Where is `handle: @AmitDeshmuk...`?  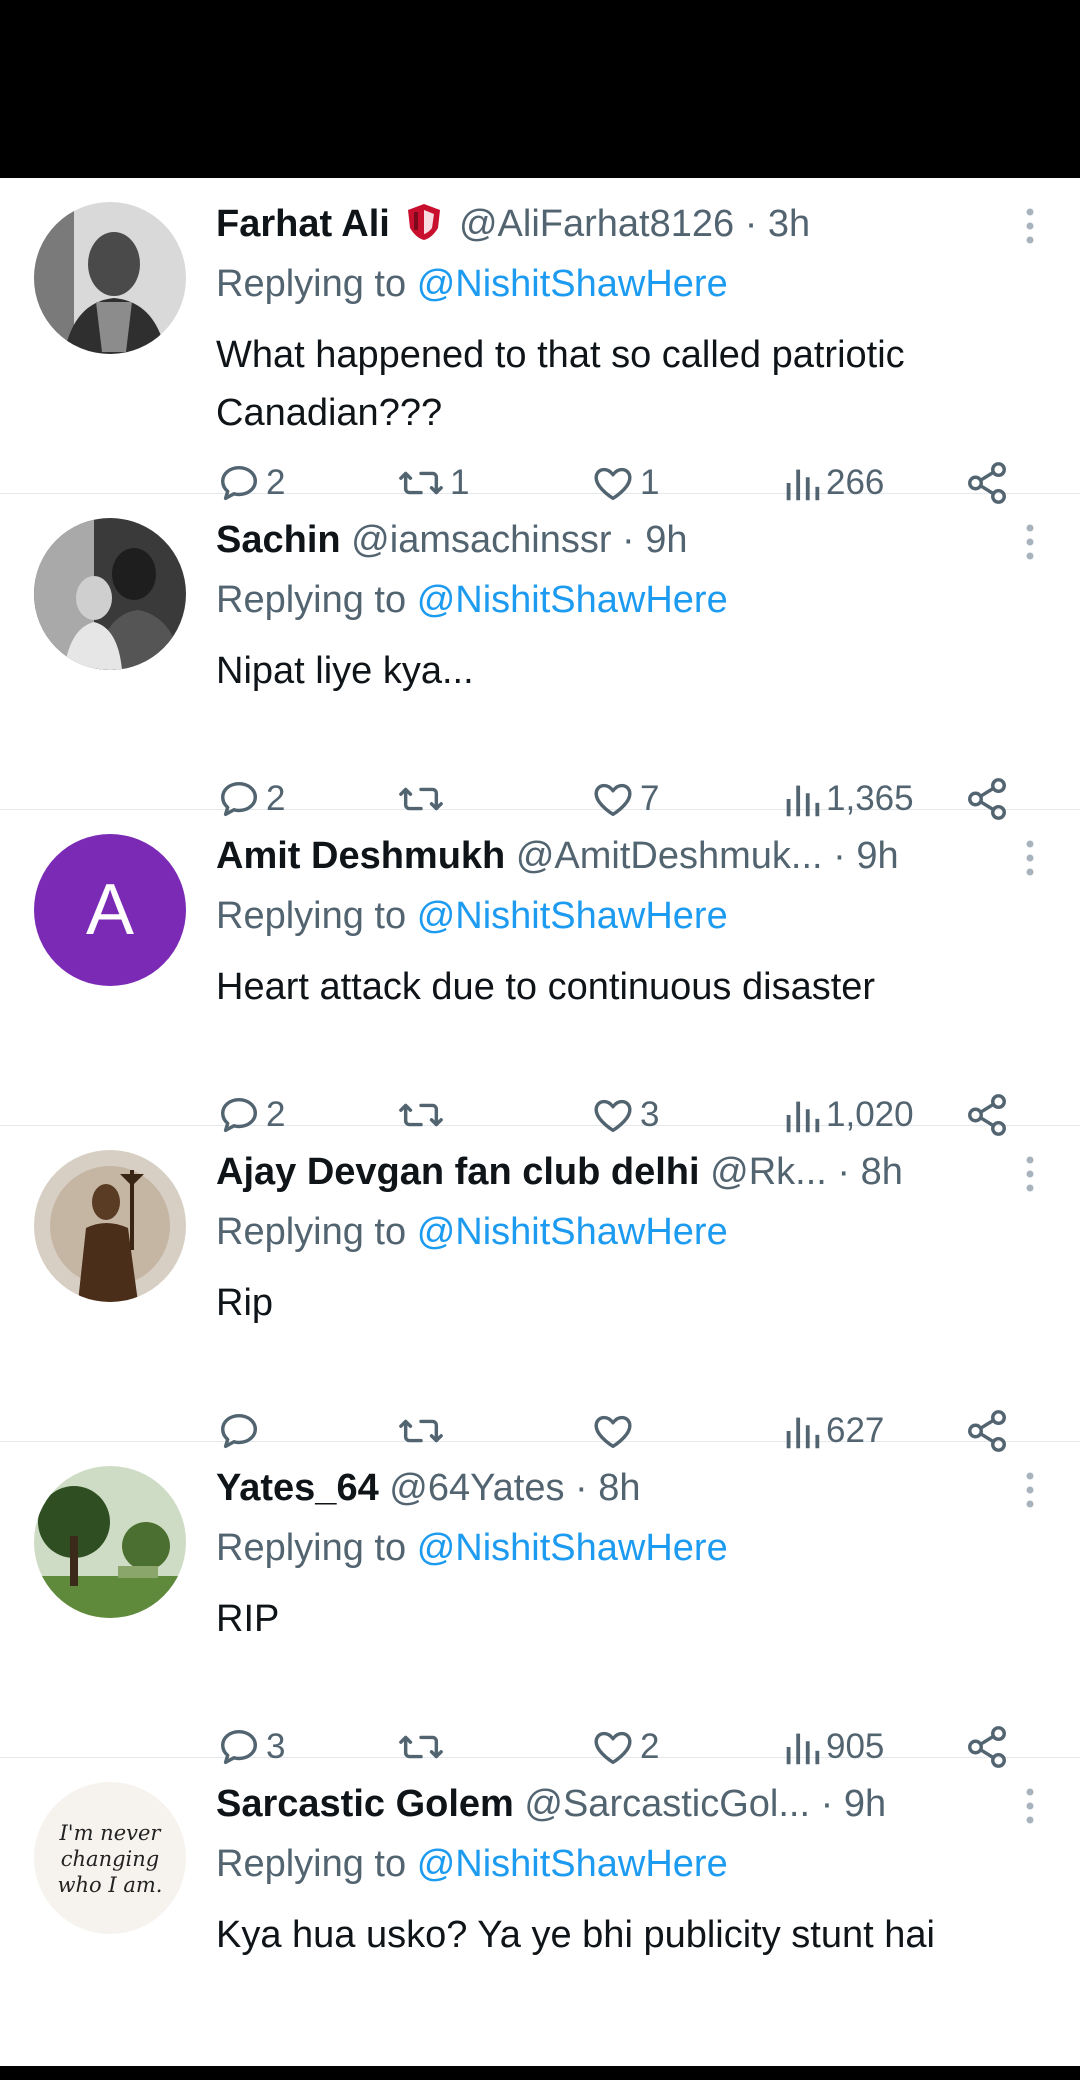
handle: @AmitDeshmuk... is located at coordinates (669, 856).